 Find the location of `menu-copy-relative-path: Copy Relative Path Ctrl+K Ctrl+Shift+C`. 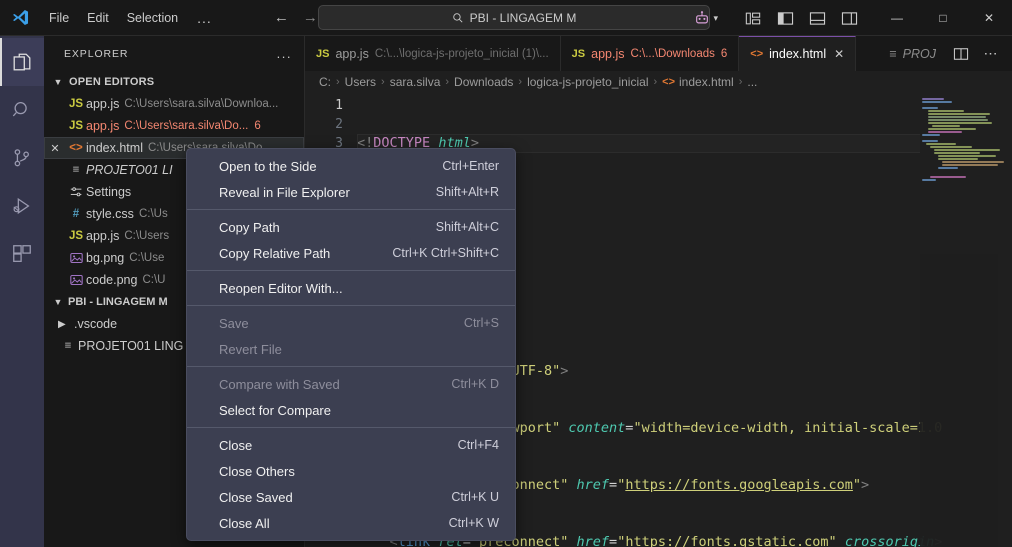

menu-copy-relative-path: Copy Relative Path Ctrl+K Ctrl+Shift+C is located at coordinates (351, 253).